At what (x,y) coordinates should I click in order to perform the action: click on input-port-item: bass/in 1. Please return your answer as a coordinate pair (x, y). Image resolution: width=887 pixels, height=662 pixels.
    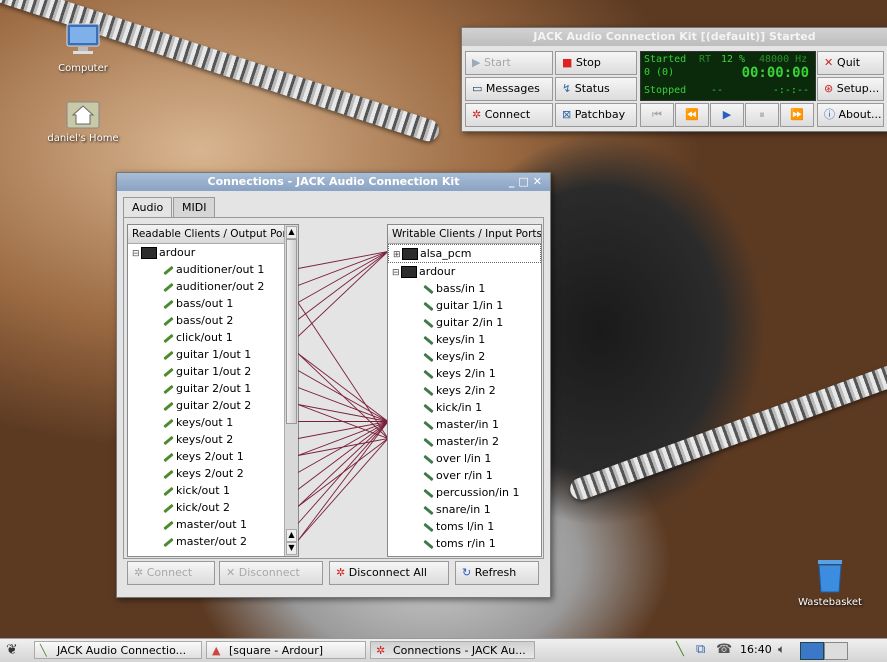
    Looking at the image, I should click on (464, 288).